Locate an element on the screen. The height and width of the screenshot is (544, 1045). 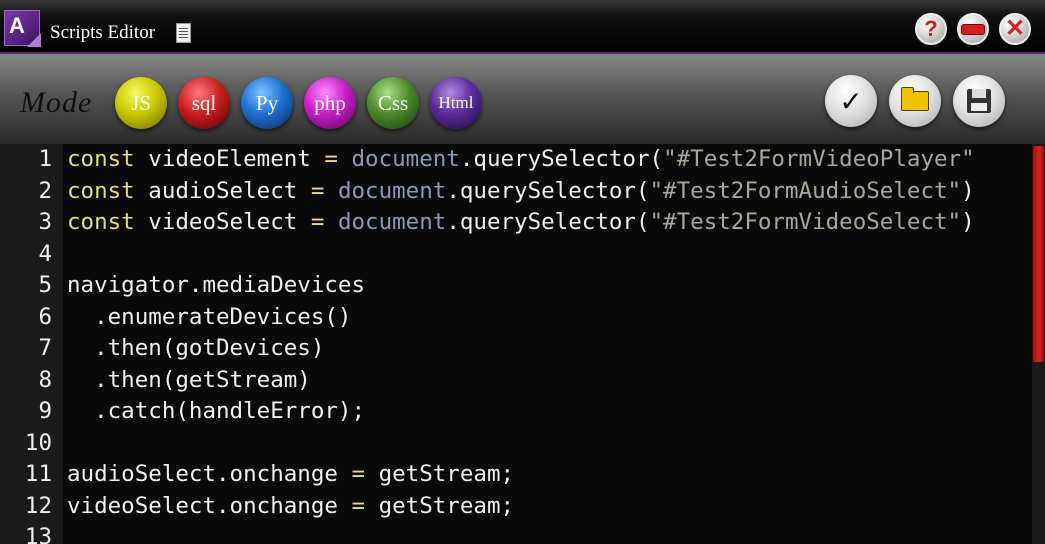
line-number: 13 is located at coordinates (38, 534).